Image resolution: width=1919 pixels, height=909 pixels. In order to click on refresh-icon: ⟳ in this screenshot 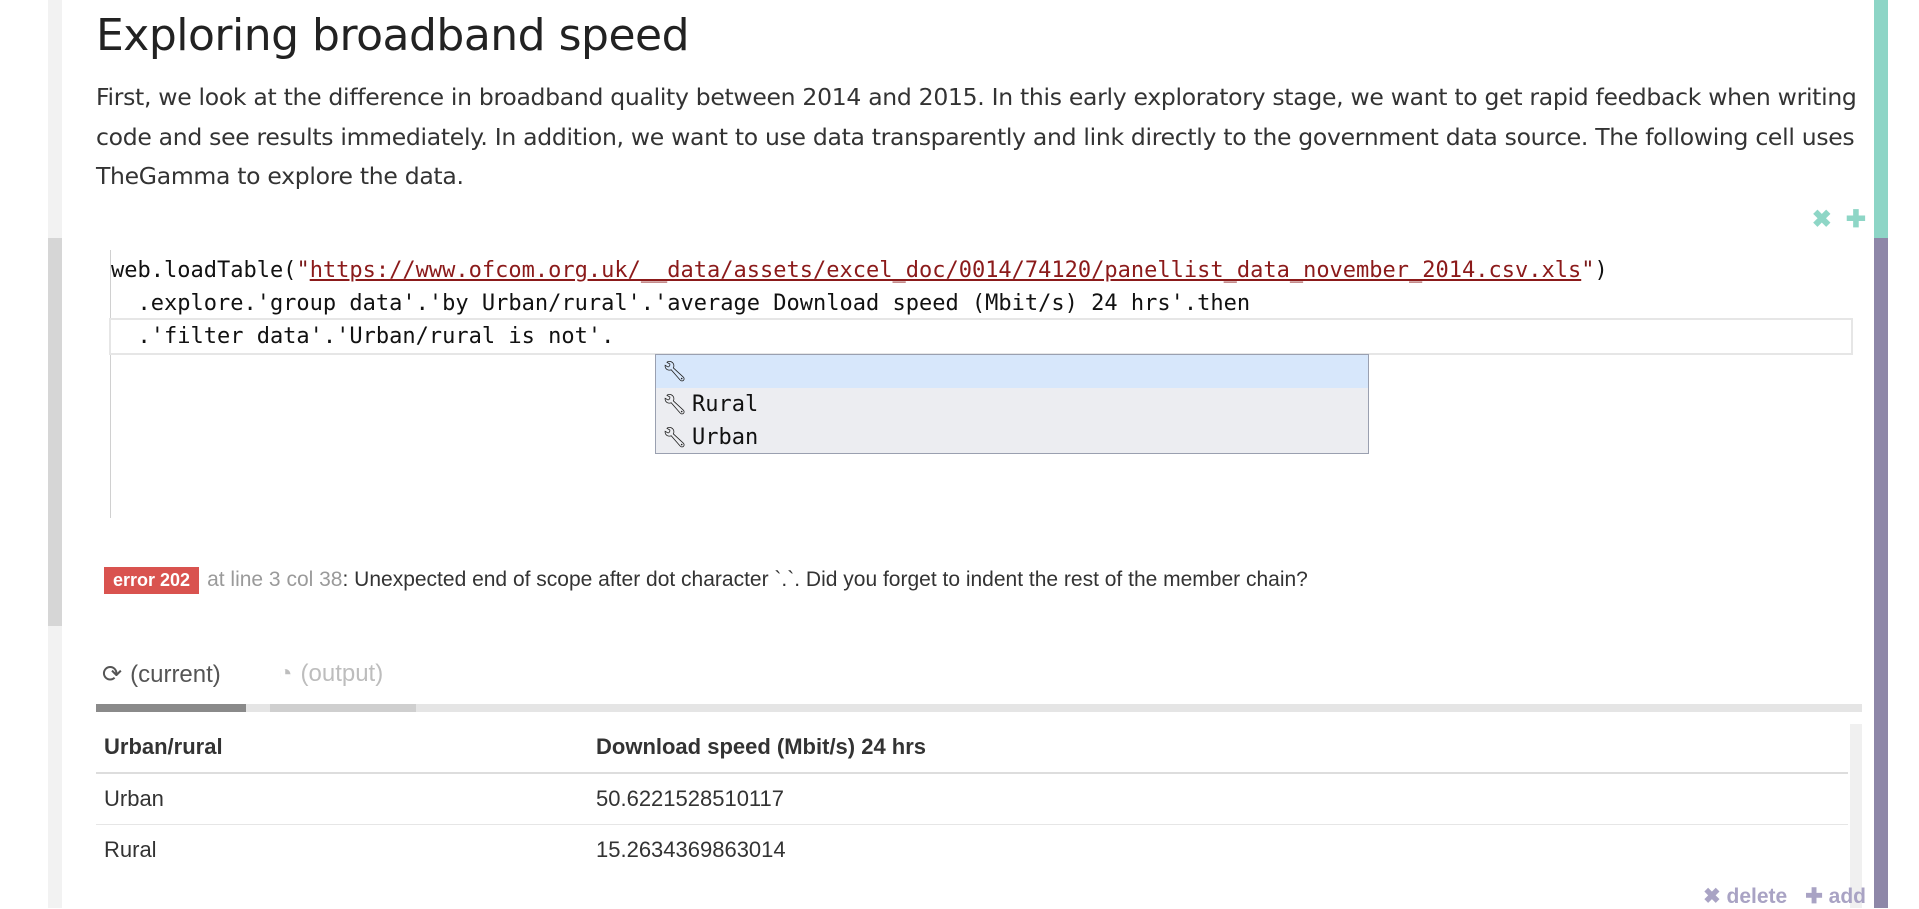, I will do `click(112, 674)`.